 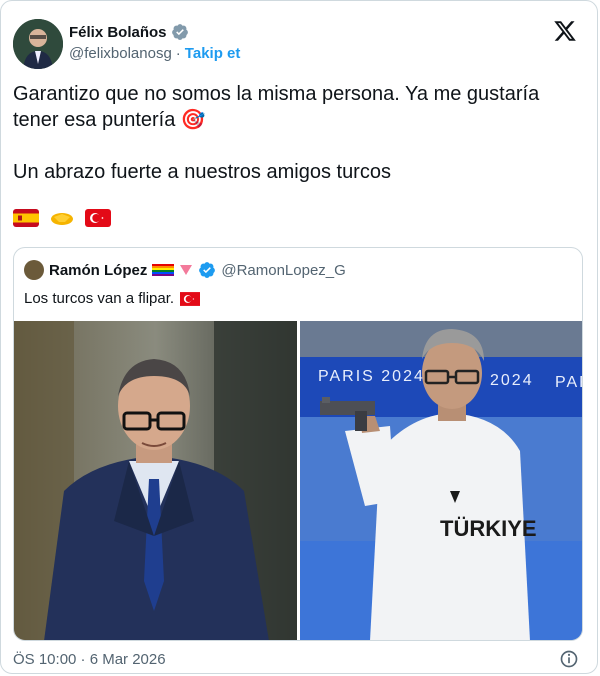 What do you see at coordinates (568, 382) in the screenshot?
I see `banner-text-3: PAR` at bounding box center [568, 382].